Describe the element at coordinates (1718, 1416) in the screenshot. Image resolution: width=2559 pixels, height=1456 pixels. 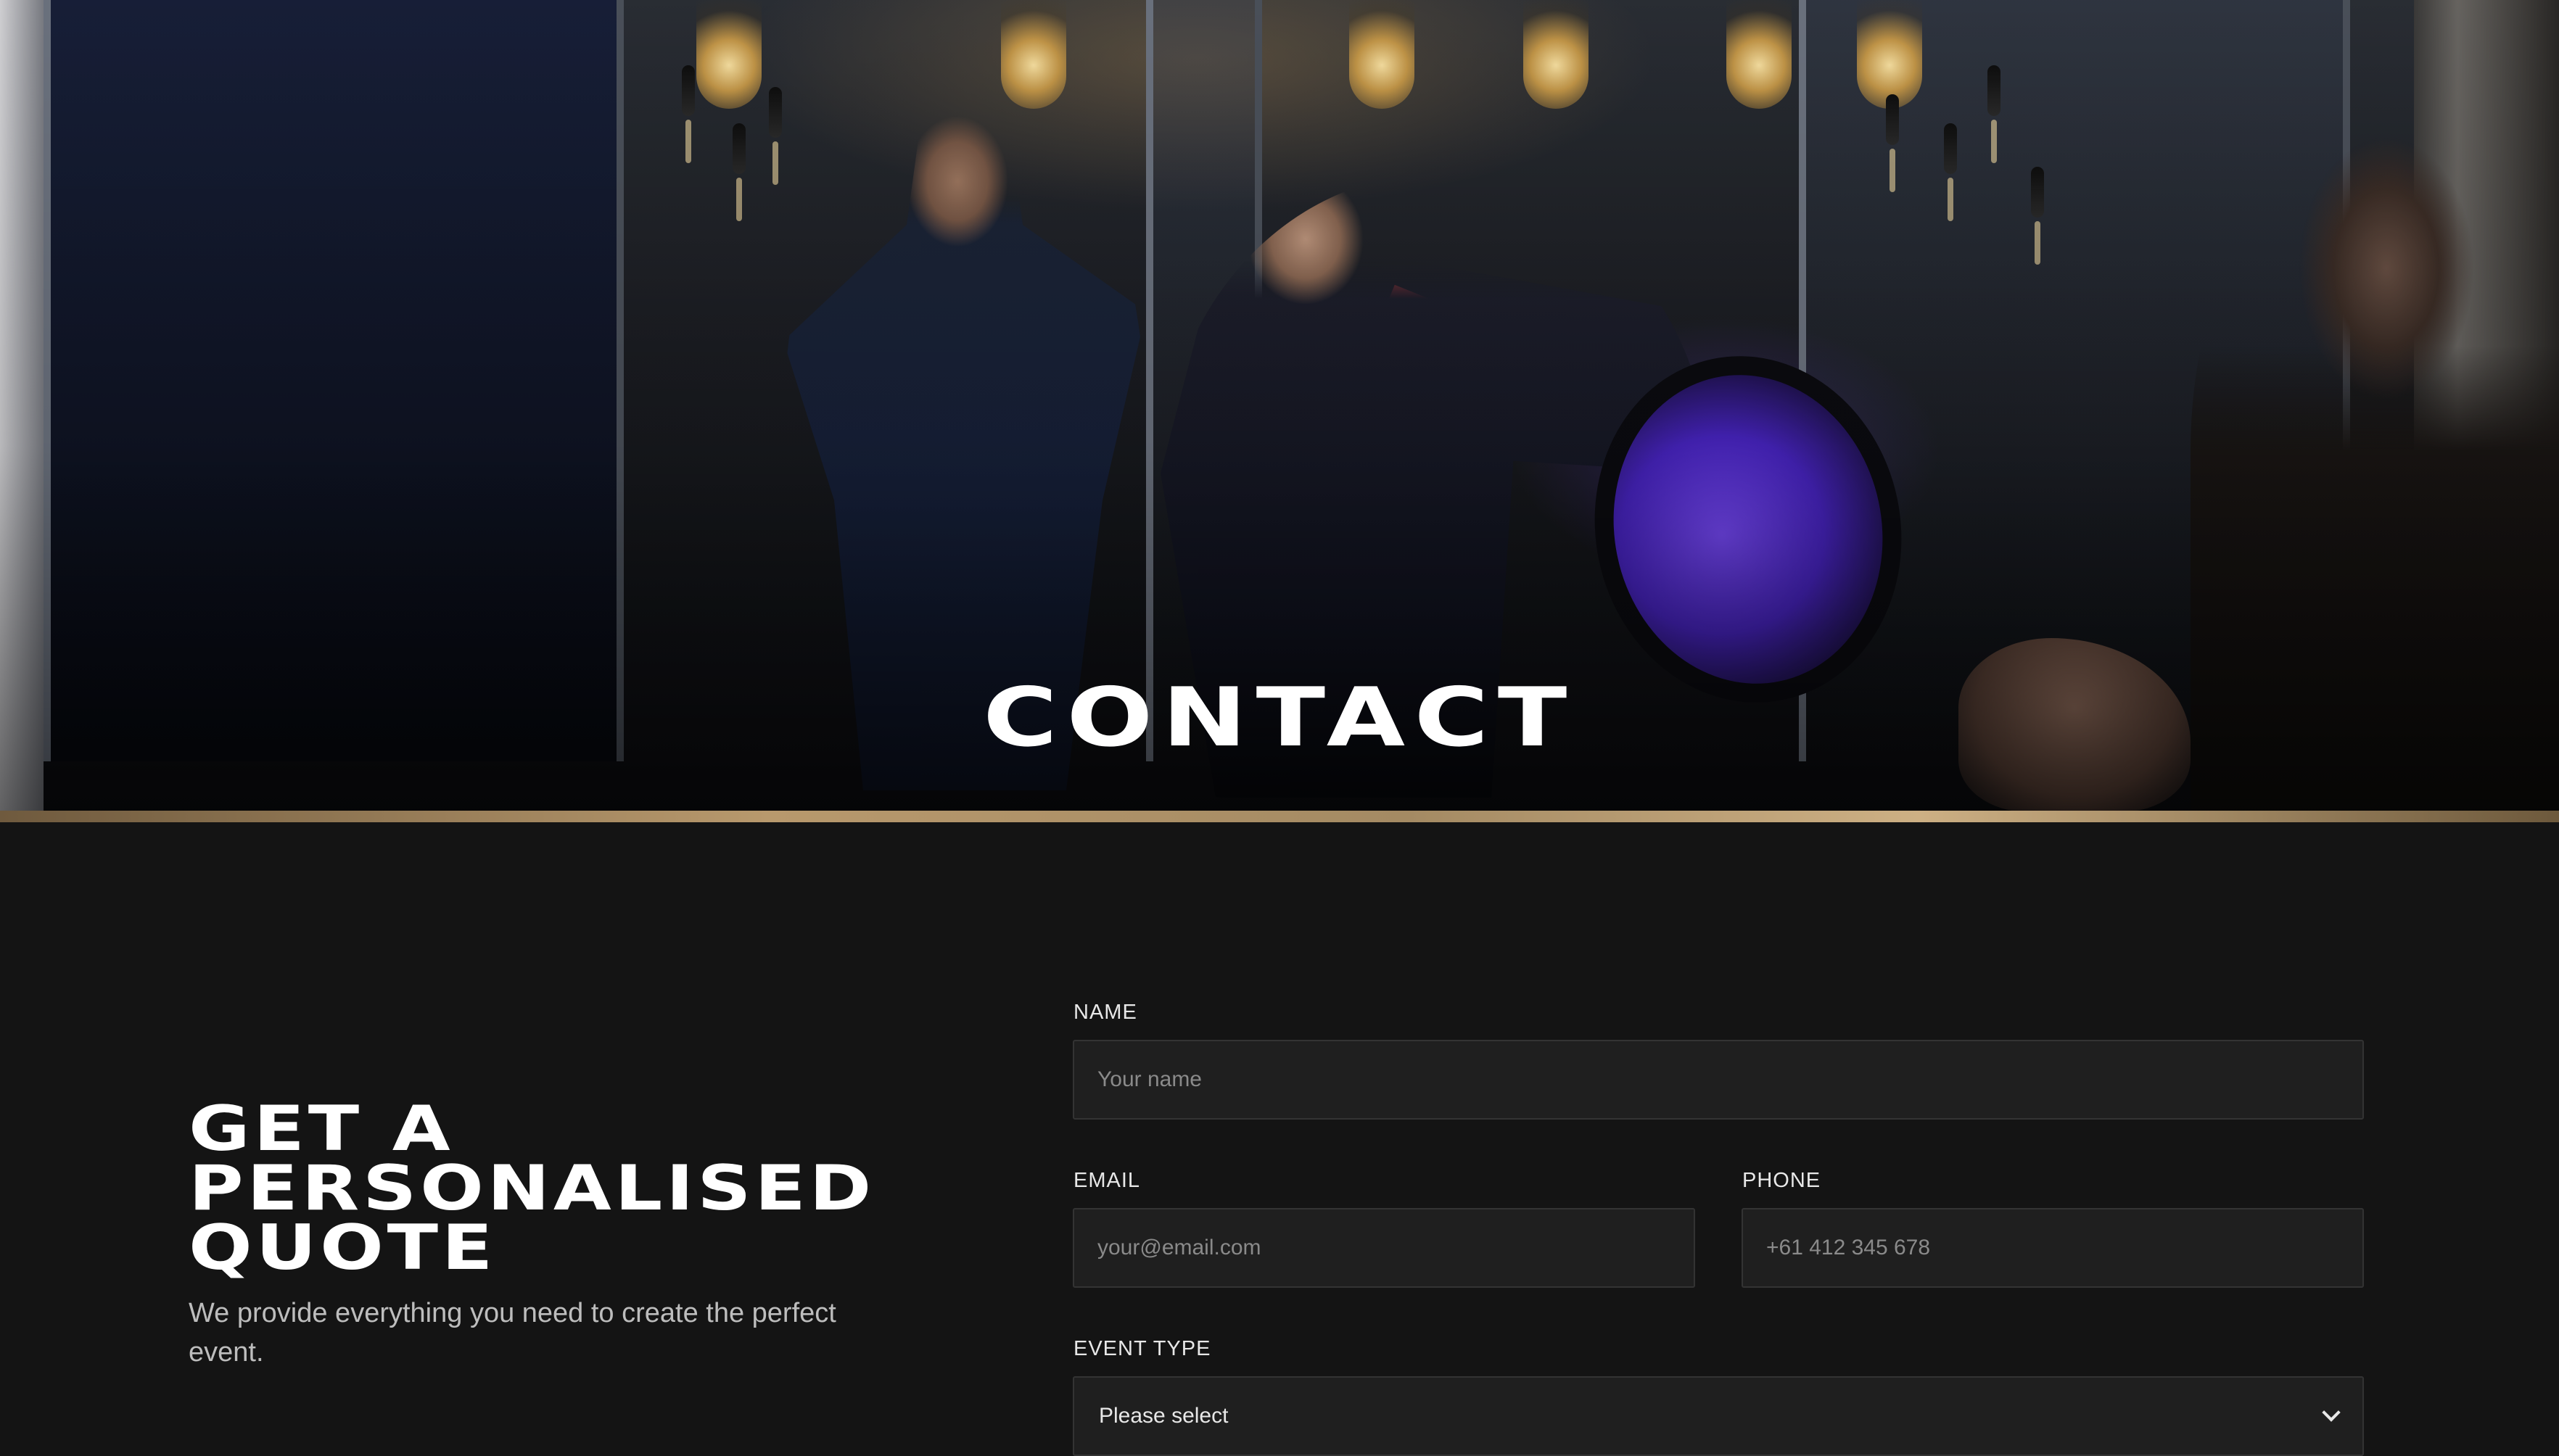
I see `event-type-select: Please select` at that location.